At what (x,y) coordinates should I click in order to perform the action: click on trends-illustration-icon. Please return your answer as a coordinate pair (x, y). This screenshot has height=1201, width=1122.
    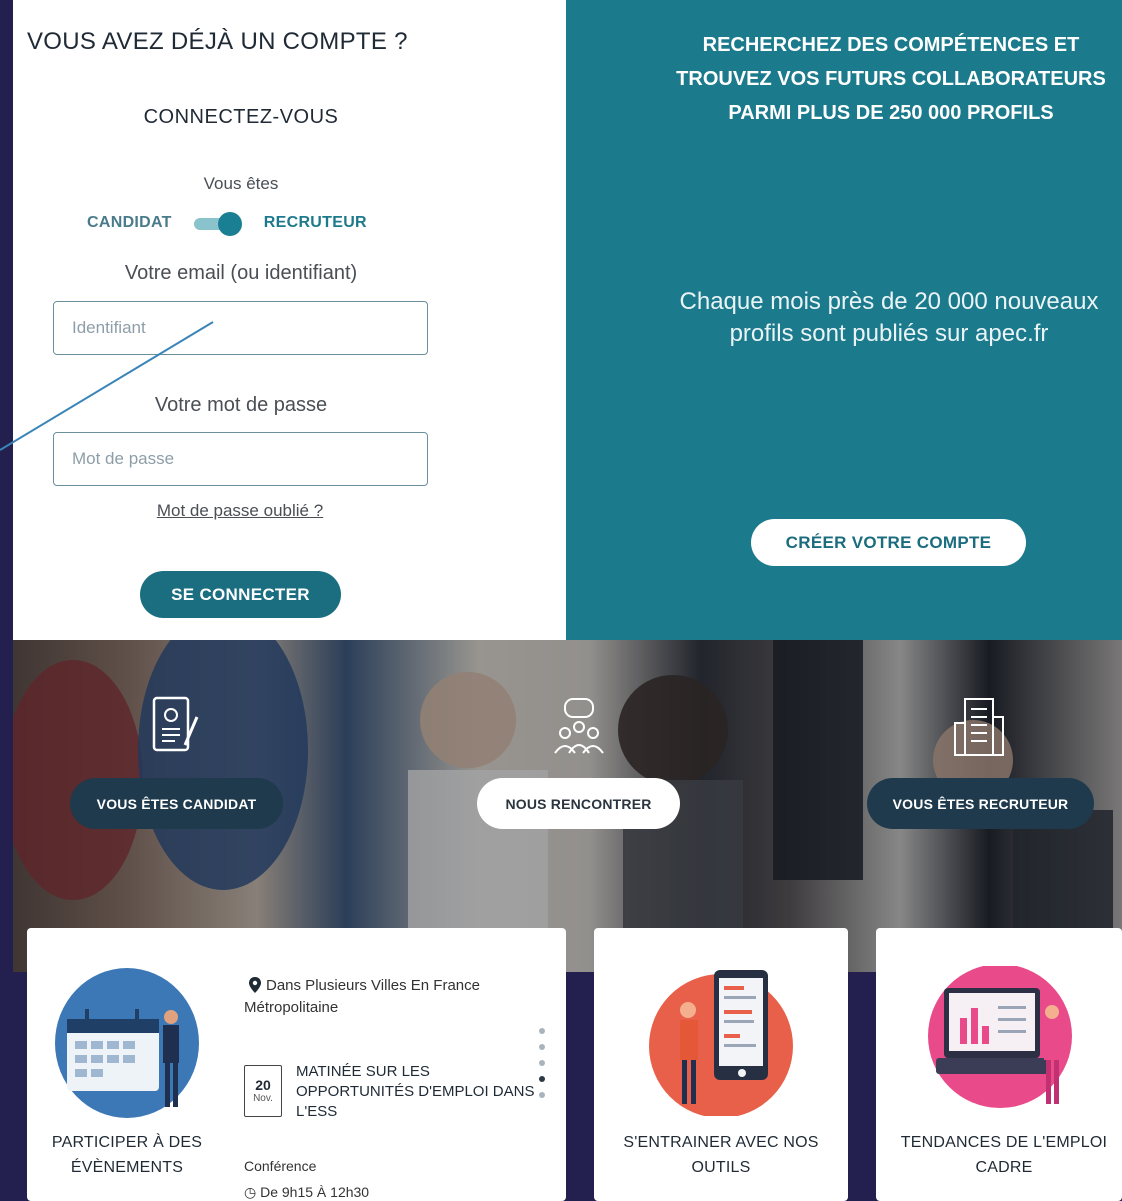
    Looking at the image, I should click on (1000, 1037).